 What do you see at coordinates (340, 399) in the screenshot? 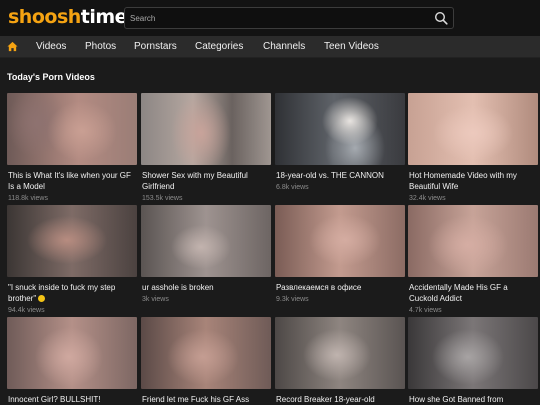
I see `video-title: Record Breaker 18-year-old` at bounding box center [340, 399].